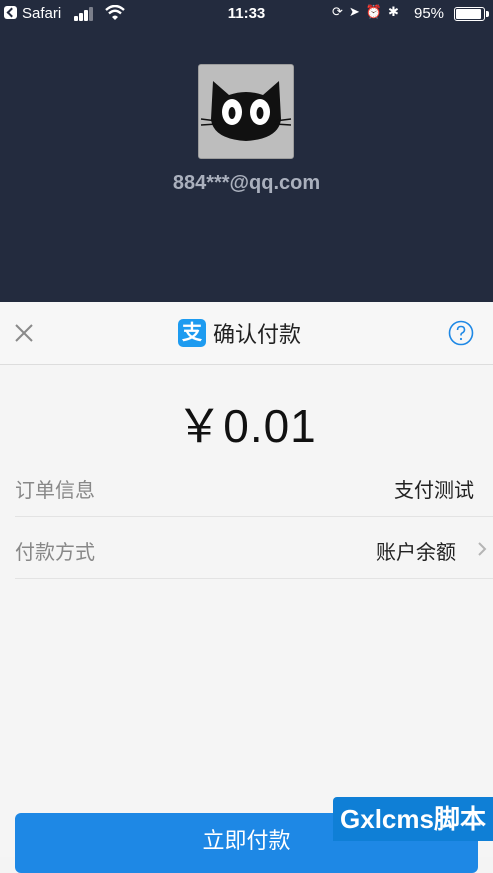 Image resolution: width=493 pixels, height=873 pixels. I want to click on avatar, so click(246, 111).